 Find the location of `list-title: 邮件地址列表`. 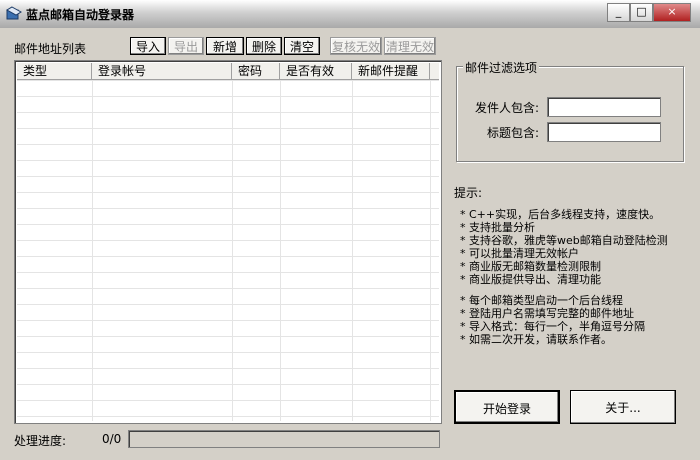

list-title: 邮件地址列表 is located at coordinates (50, 49).